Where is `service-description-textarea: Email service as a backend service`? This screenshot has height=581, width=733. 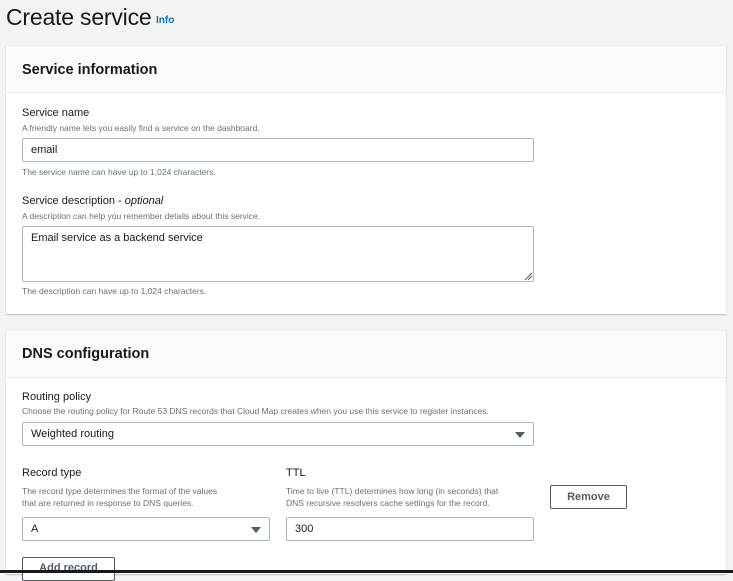
service-description-textarea: Email service as a backend service is located at coordinates (278, 254).